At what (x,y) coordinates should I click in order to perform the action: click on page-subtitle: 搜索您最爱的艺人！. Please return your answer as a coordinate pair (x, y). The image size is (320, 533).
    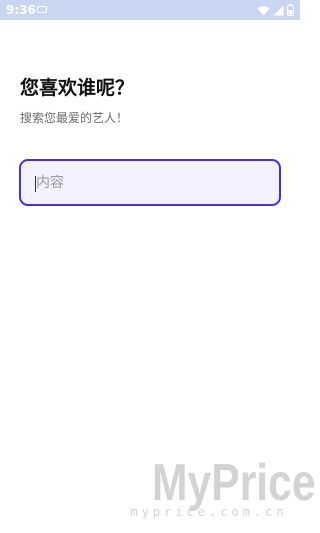
    Looking at the image, I should click on (74, 118).